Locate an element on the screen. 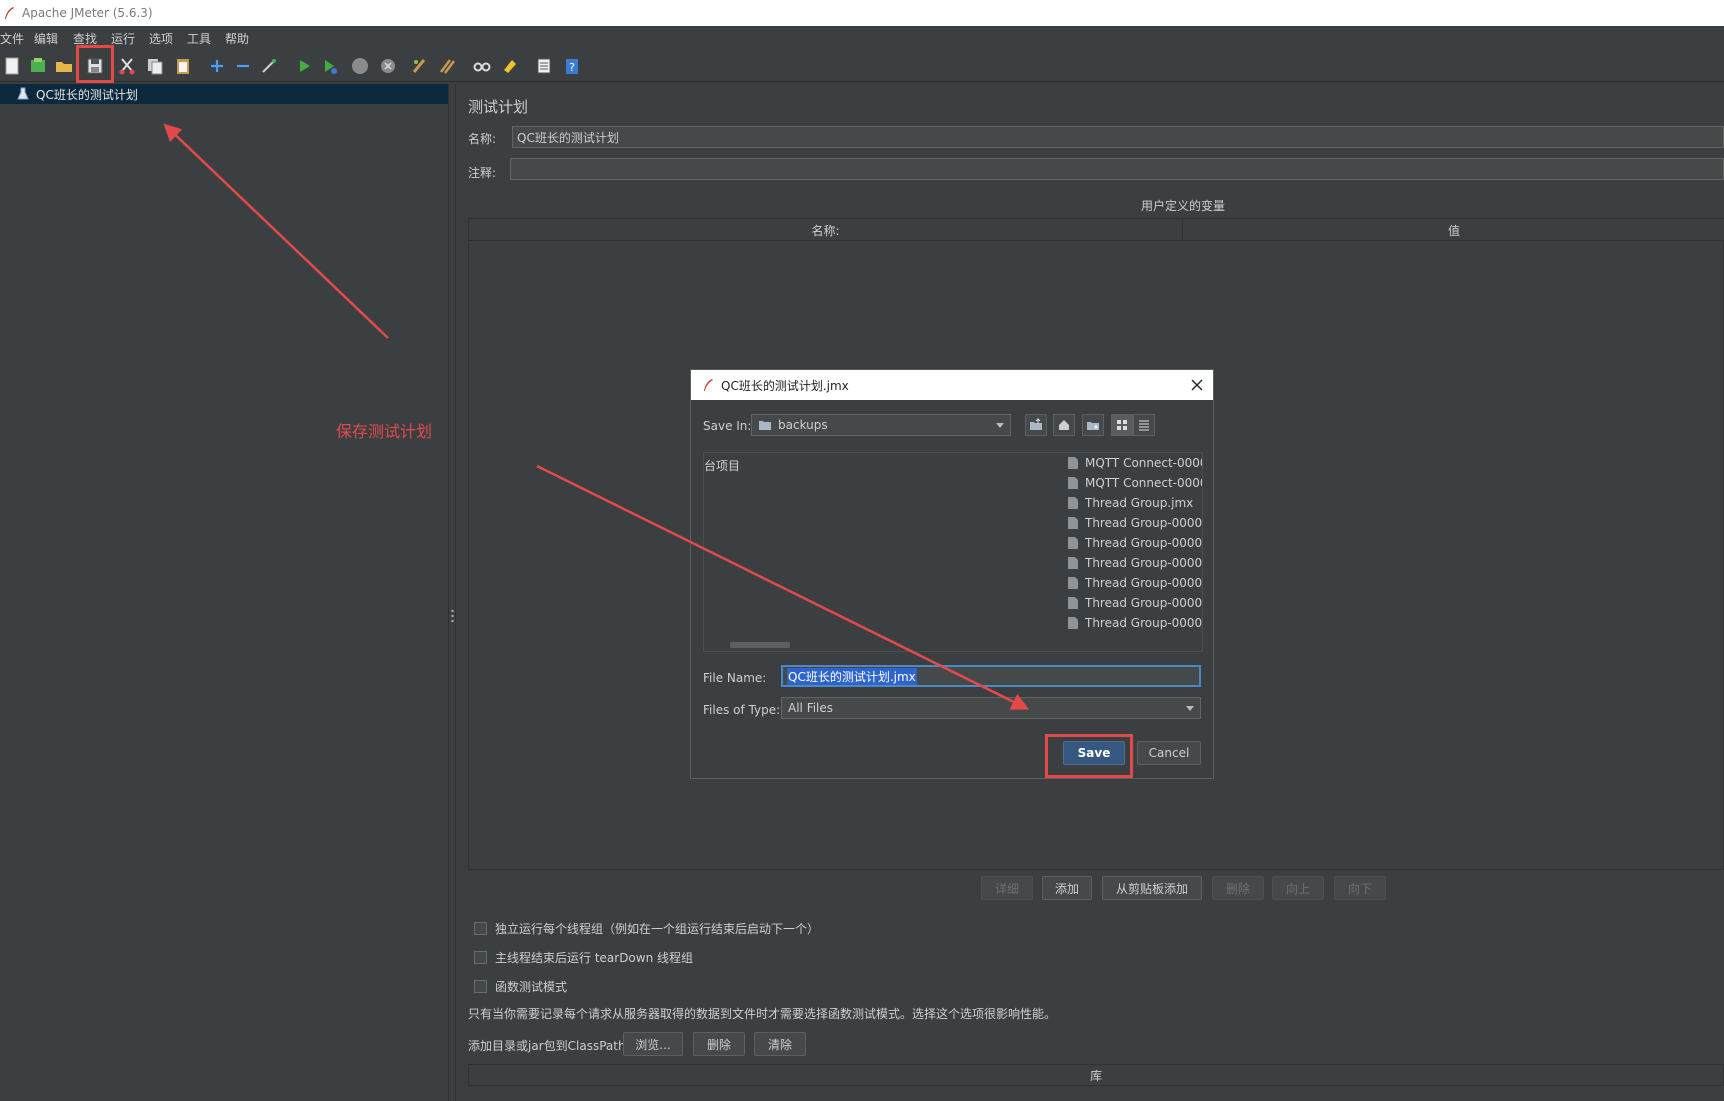  templates-icon is located at coordinates (38, 66).